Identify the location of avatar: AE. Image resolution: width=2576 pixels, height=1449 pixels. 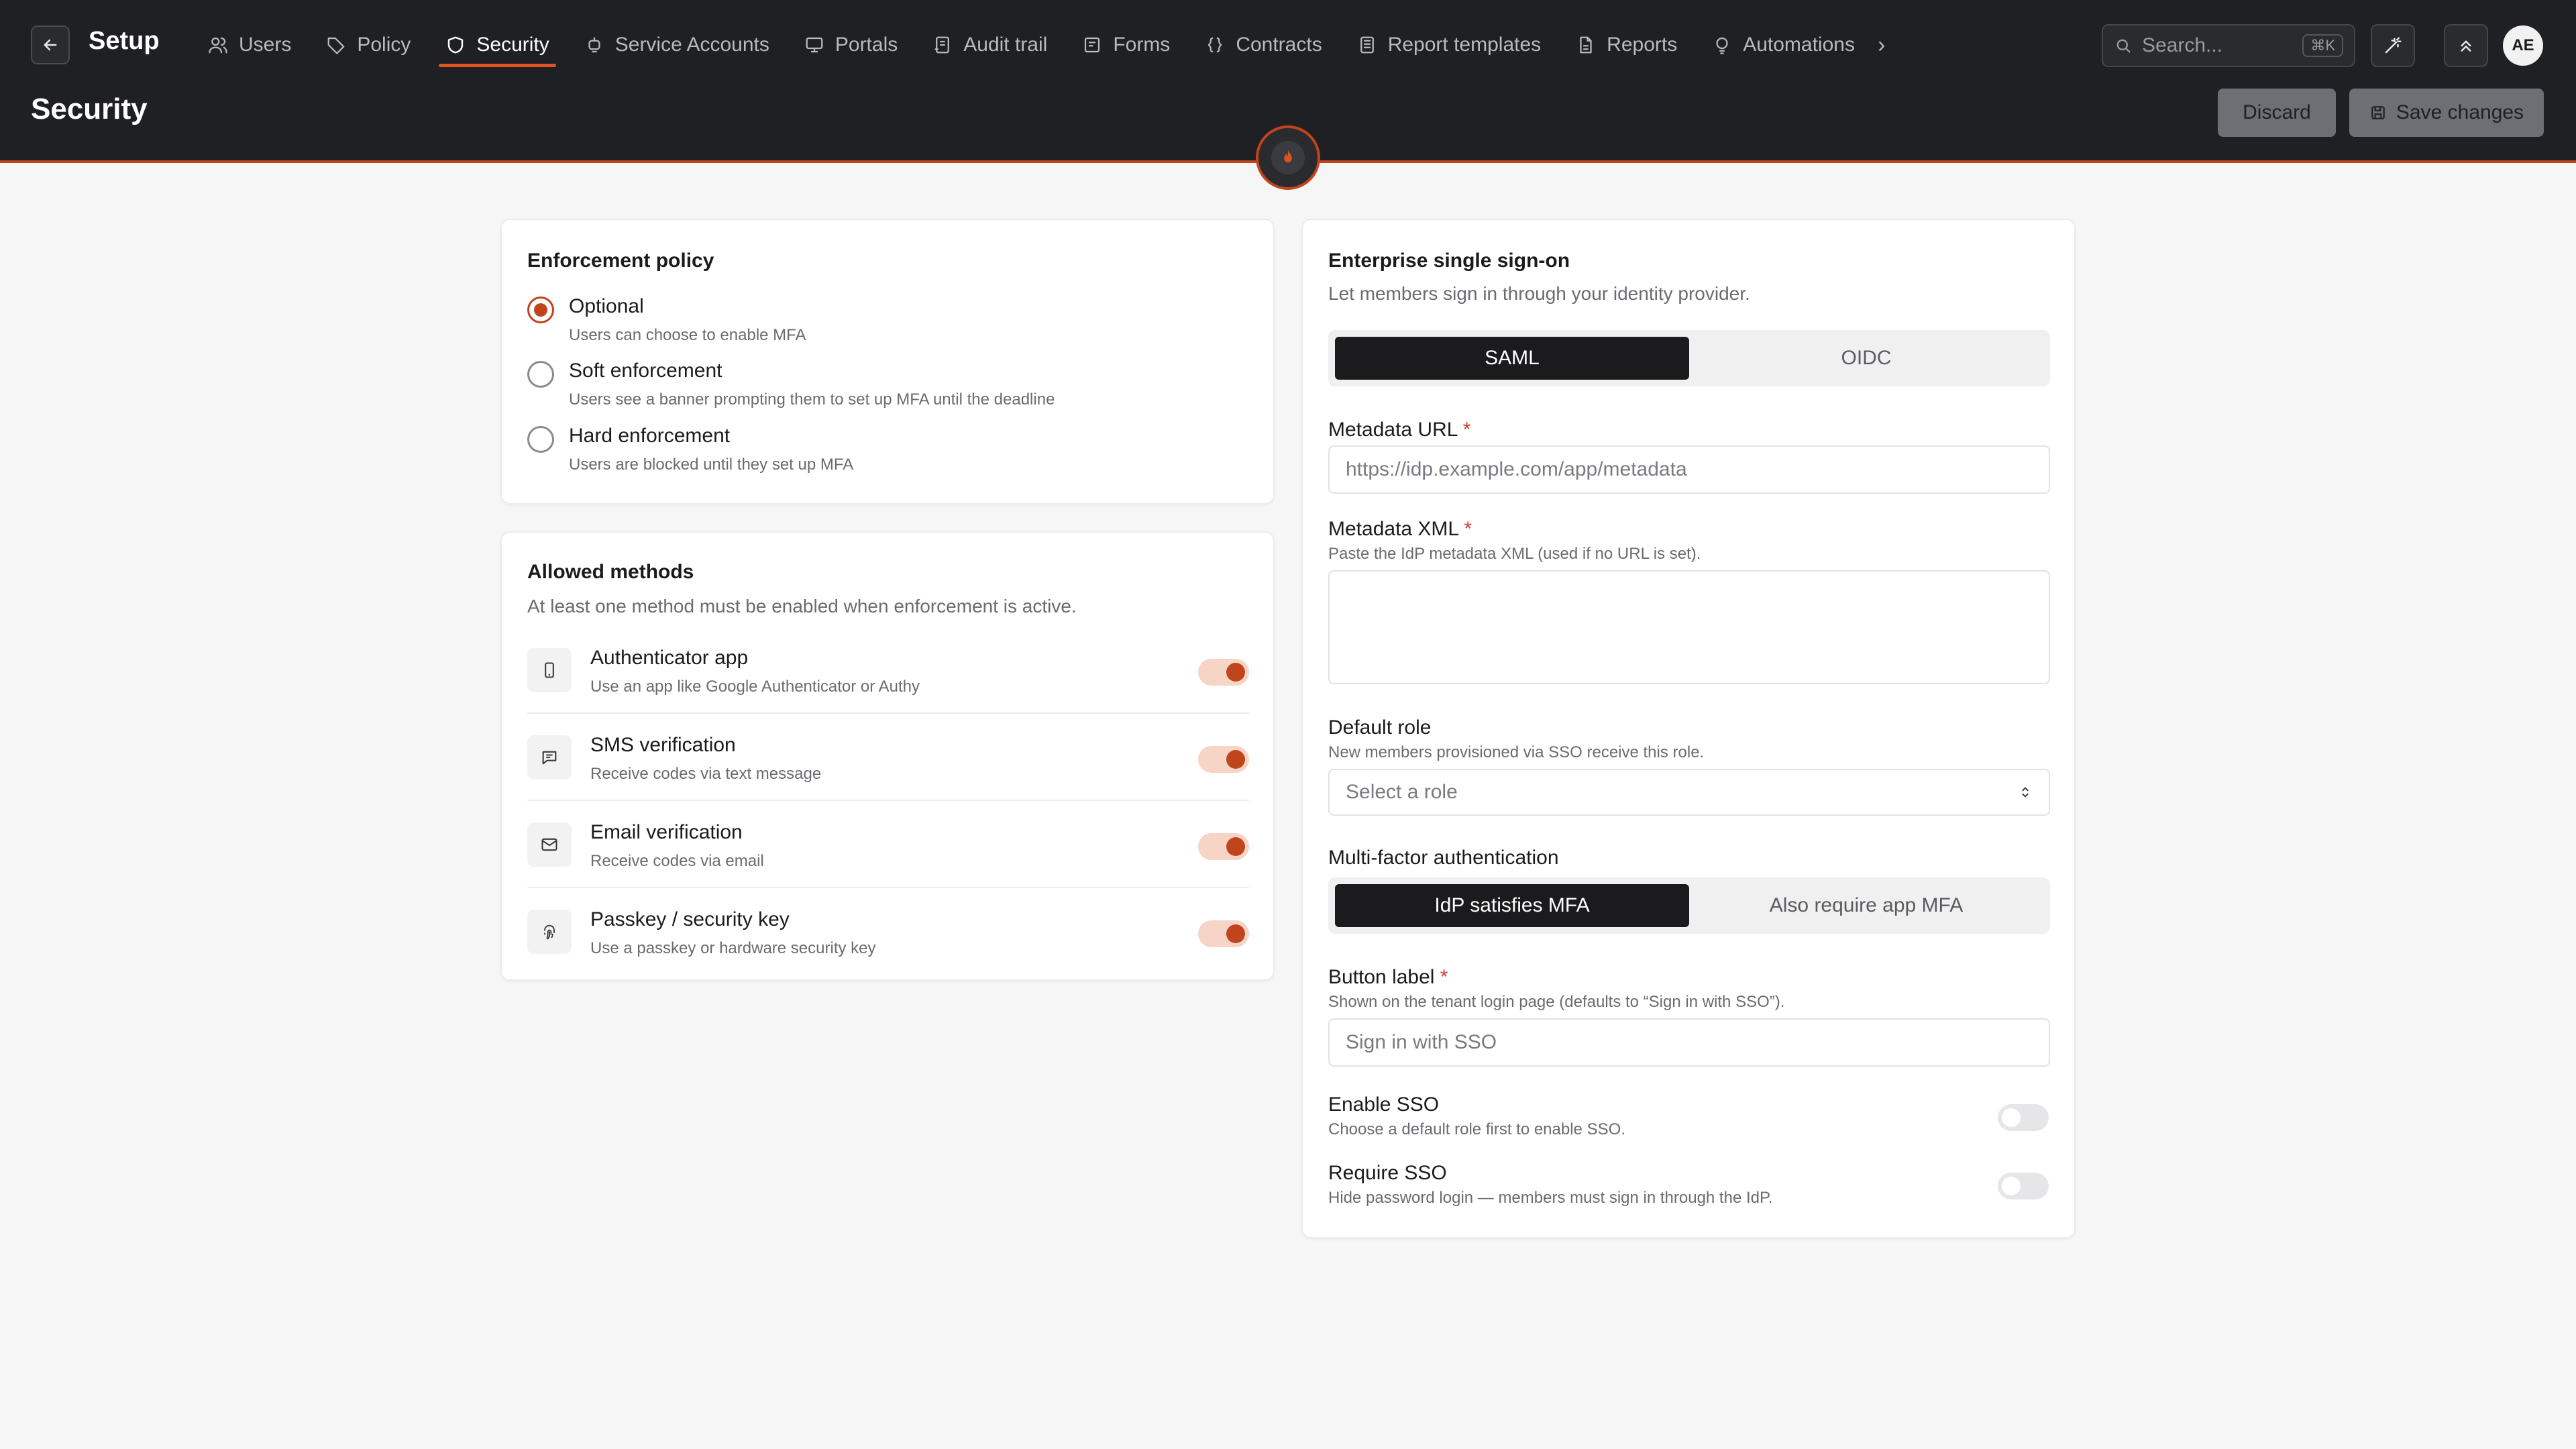
(2523, 45).